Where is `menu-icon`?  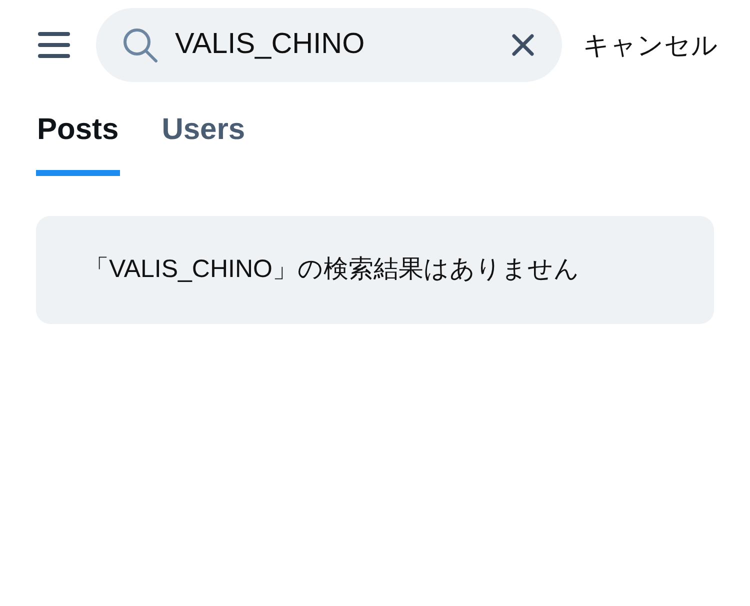
menu-icon is located at coordinates (54, 45).